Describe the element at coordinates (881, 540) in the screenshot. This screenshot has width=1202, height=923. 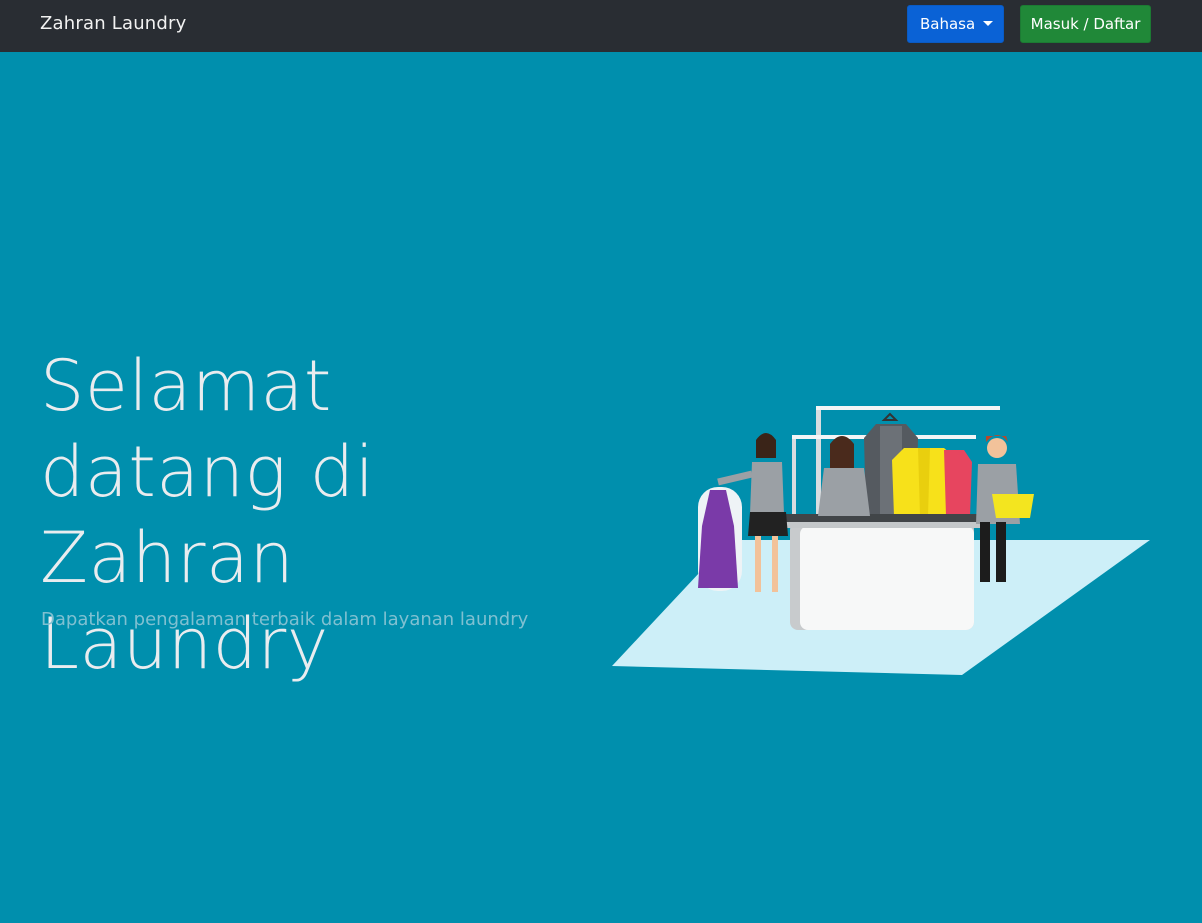
I see `laundry-illustration` at that location.